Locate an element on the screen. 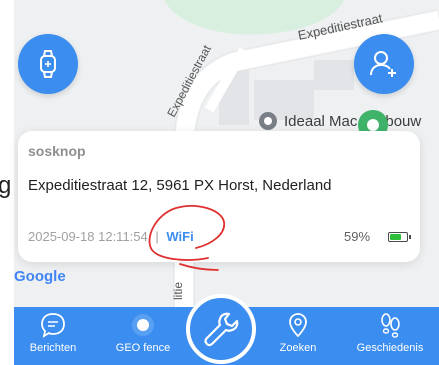 This screenshot has width=439, height=365. watch-button is located at coordinates (48, 64).